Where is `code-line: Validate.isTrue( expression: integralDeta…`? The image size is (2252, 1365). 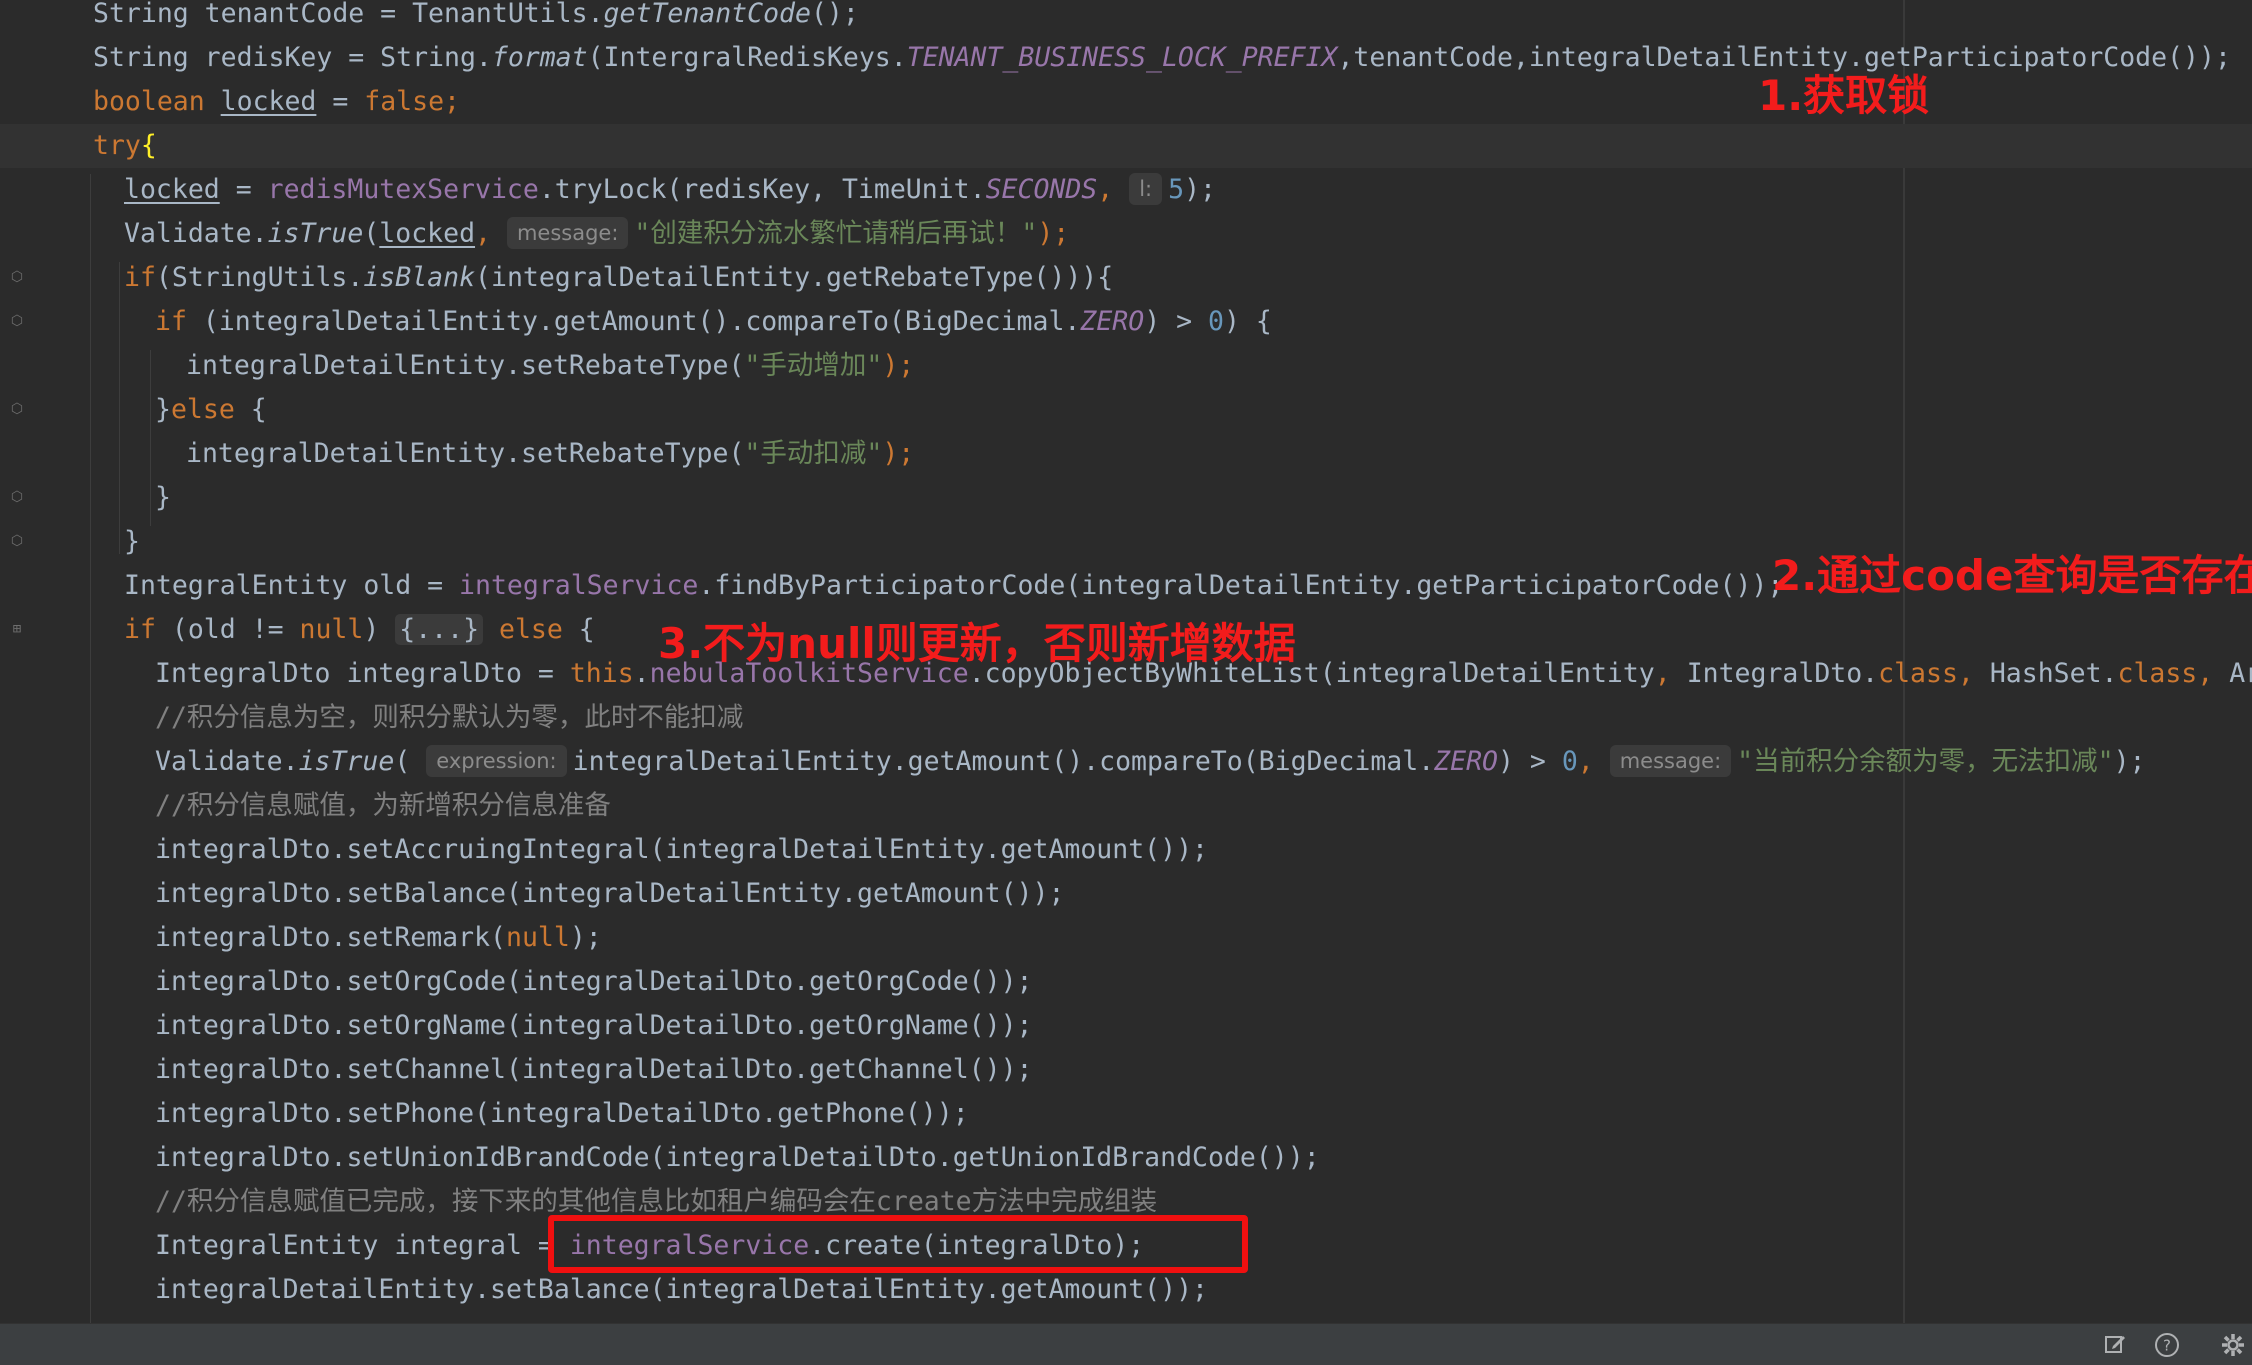 code-line: Validate.isTrue( expression: integralDeta… is located at coordinates (1126, 762).